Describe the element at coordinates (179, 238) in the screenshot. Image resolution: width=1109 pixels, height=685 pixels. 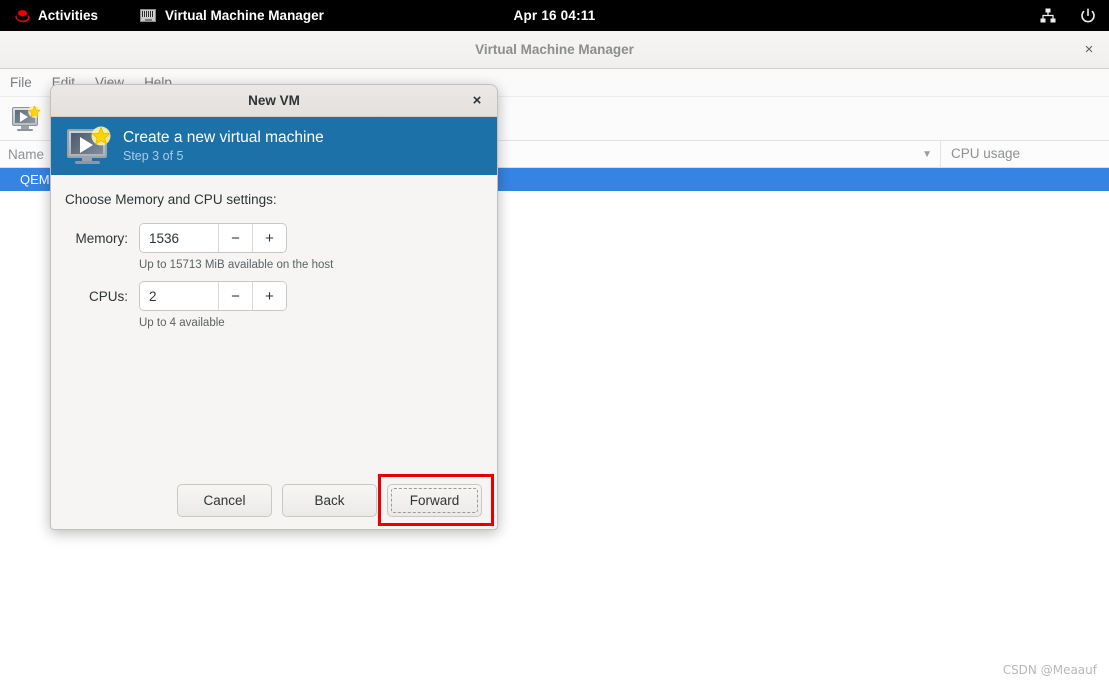
I see `memory-input: 1536` at that location.